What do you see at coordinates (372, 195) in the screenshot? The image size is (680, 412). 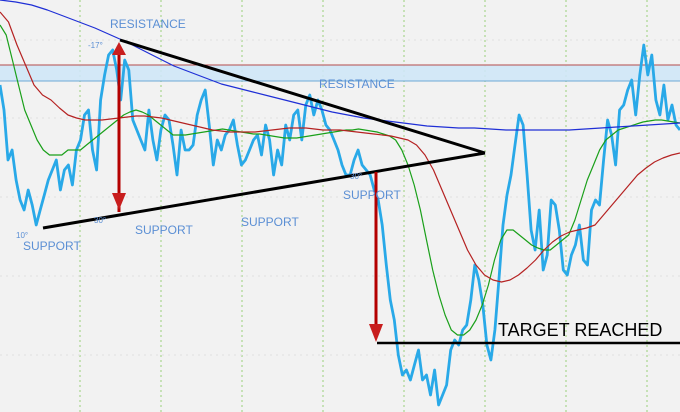 I see `support-label-4: SUPPORT` at bounding box center [372, 195].